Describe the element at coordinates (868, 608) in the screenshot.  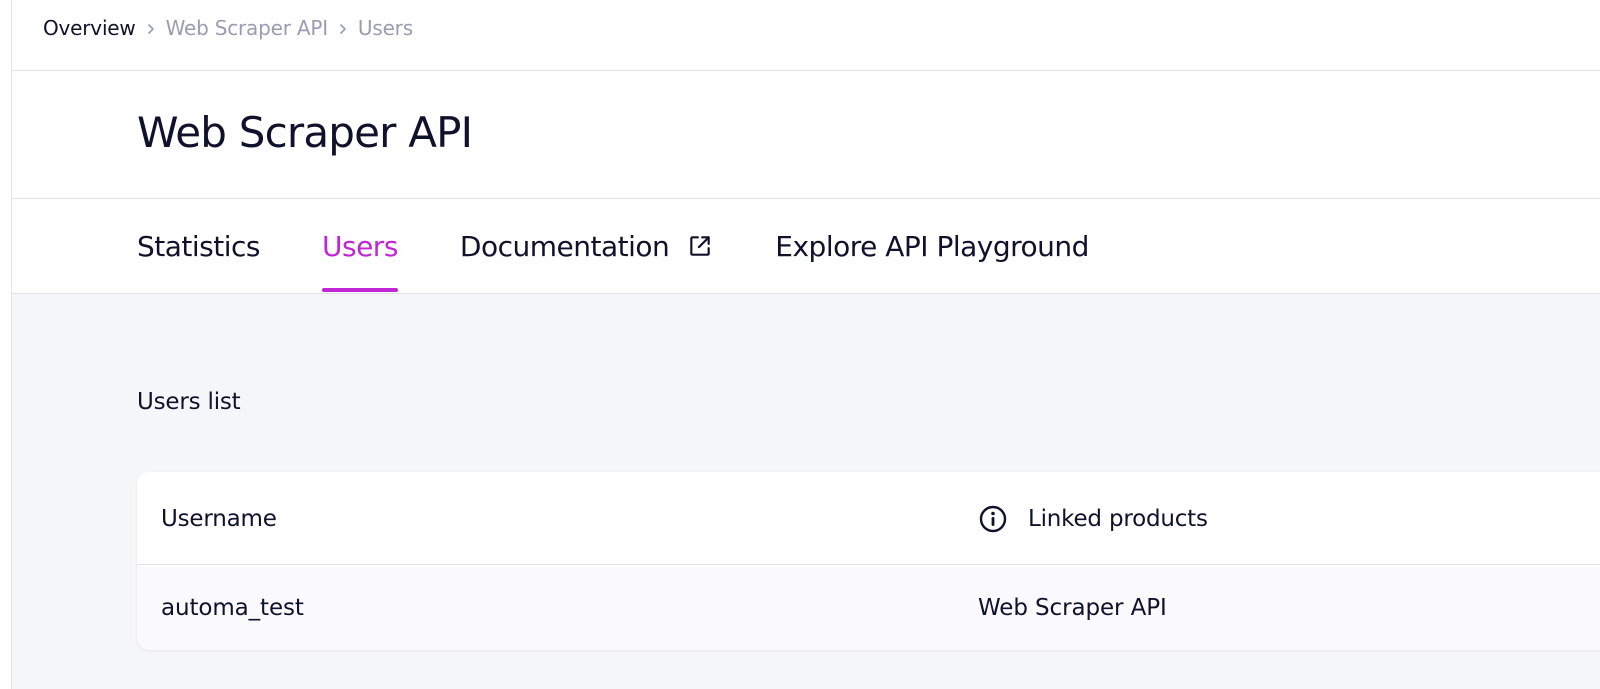
I see `table-row: automa_test Web Scraper API` at that location.